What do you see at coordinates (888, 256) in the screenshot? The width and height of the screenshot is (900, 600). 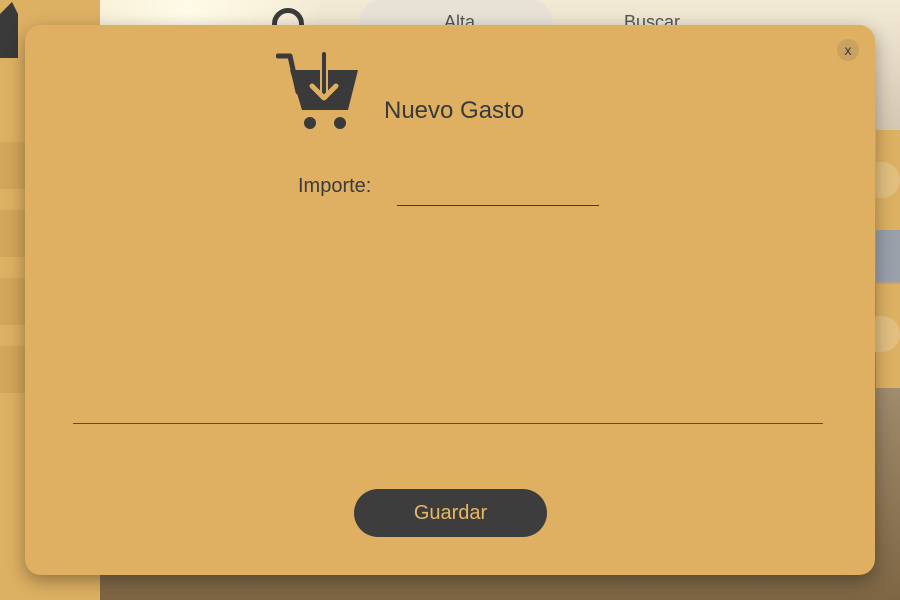 I see `right-panel-strip` at bounding box center [888, 256].